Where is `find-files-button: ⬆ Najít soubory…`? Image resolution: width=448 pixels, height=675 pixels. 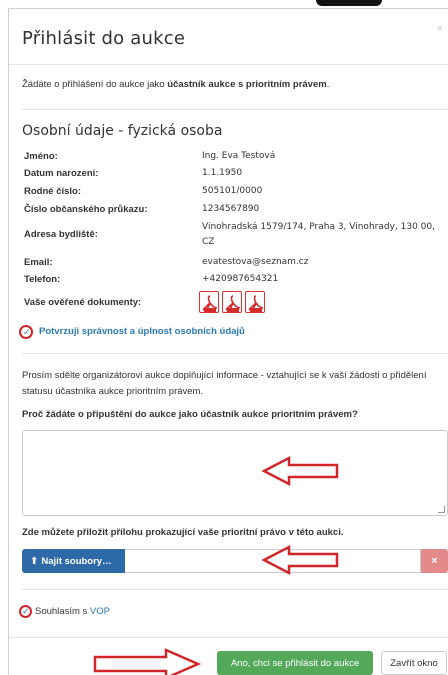 find-files-button: ⬆ Najít soubory… is located at coordinates (73, 561).